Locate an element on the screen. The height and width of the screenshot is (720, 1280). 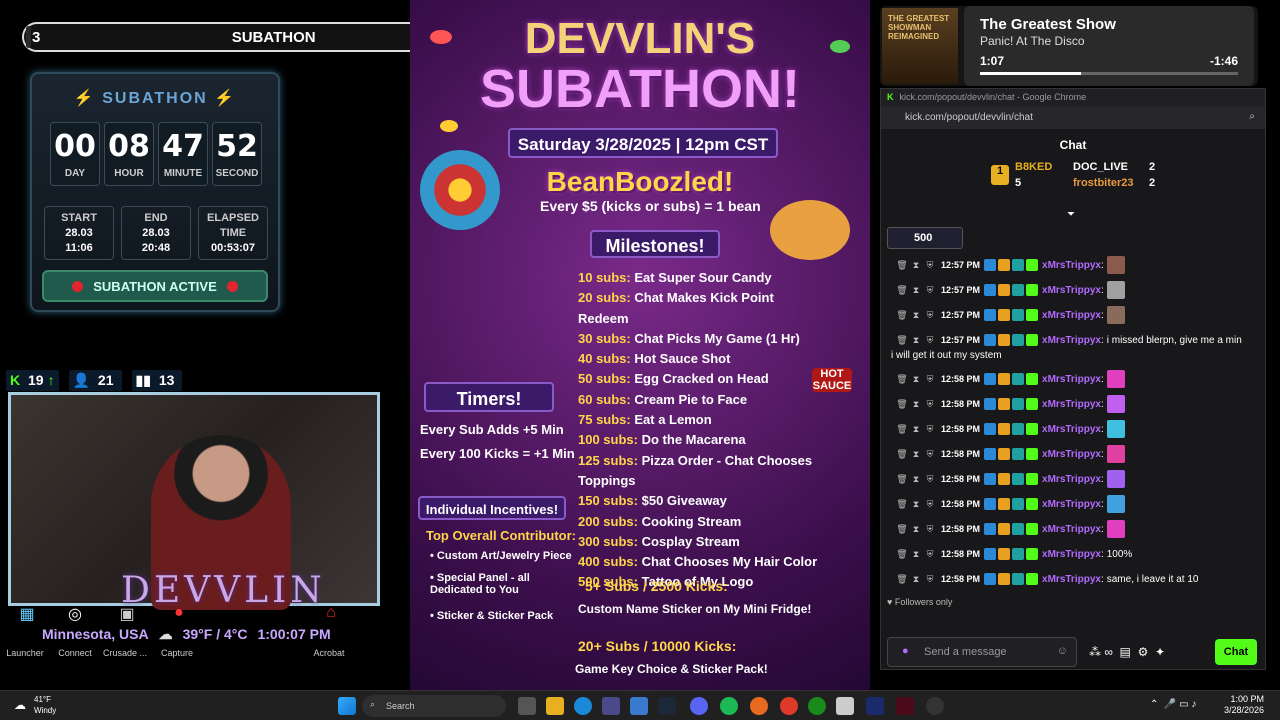
leader-1-name: B8KED is located at coordinates (1033, 167).